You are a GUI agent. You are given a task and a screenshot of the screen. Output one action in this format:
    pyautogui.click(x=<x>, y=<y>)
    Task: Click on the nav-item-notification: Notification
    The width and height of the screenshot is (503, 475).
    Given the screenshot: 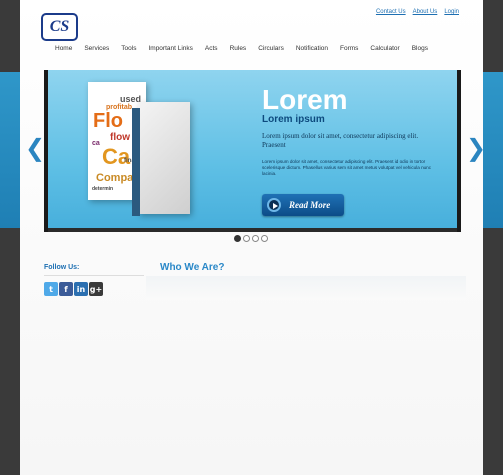 What is the action you would take?
    pyautogui.click(x=312, y=48)
    